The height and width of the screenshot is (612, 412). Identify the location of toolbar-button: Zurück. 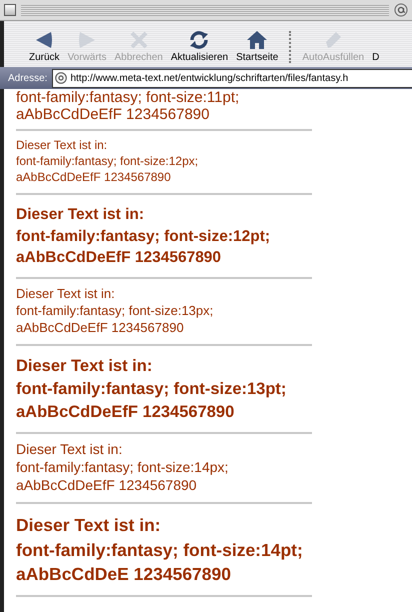
(44, 46).